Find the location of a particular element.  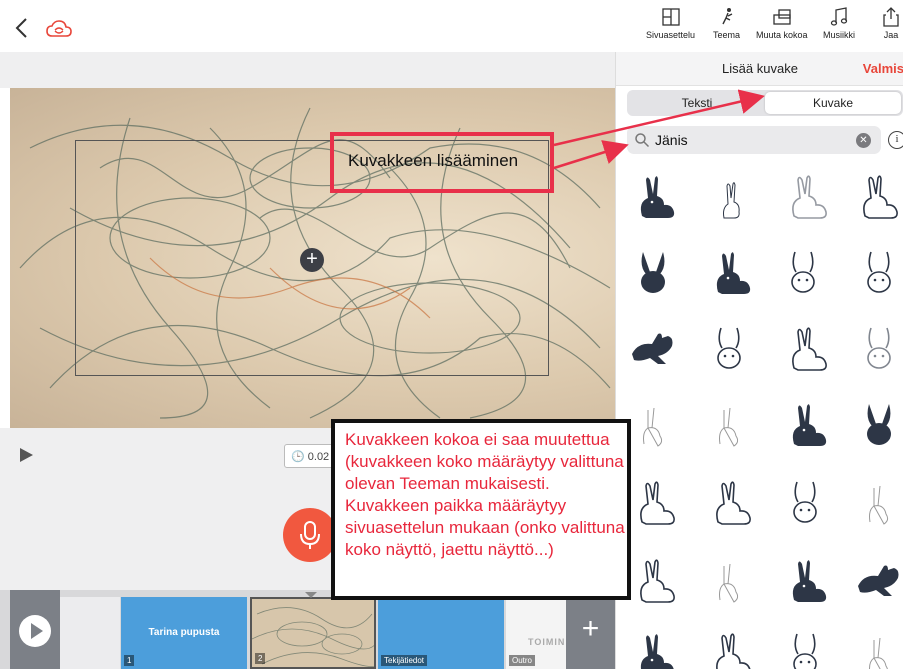

play-triangle-icon is located at coordinates (37, 631).